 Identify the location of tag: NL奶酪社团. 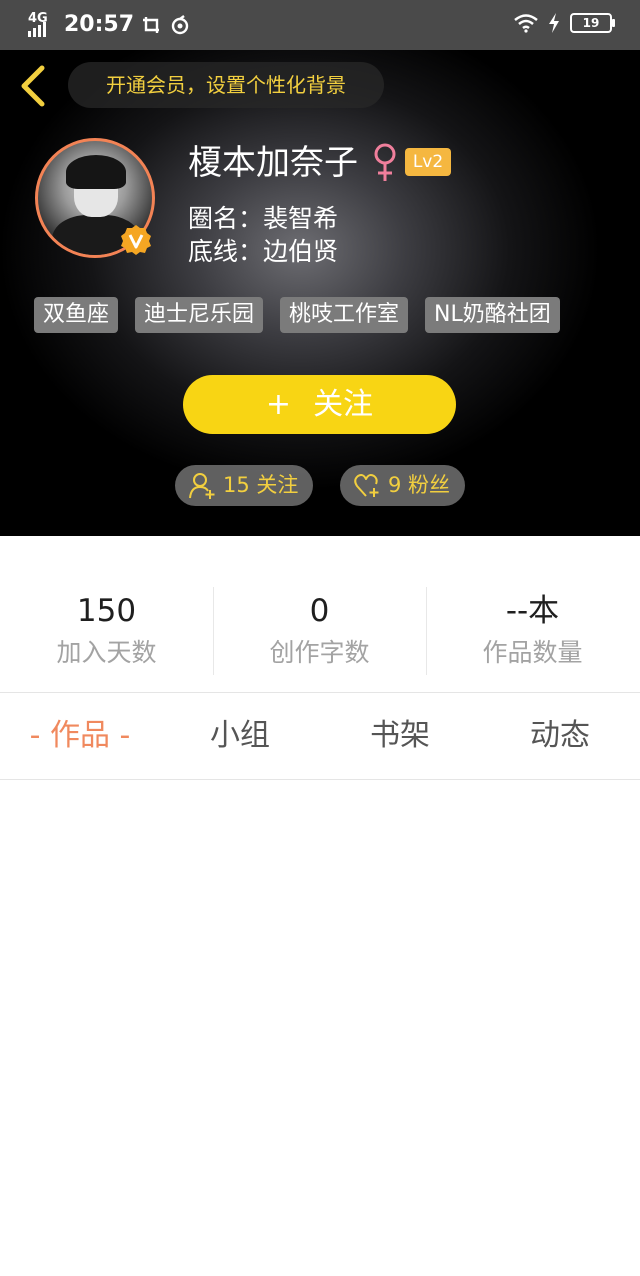
(492, 315).